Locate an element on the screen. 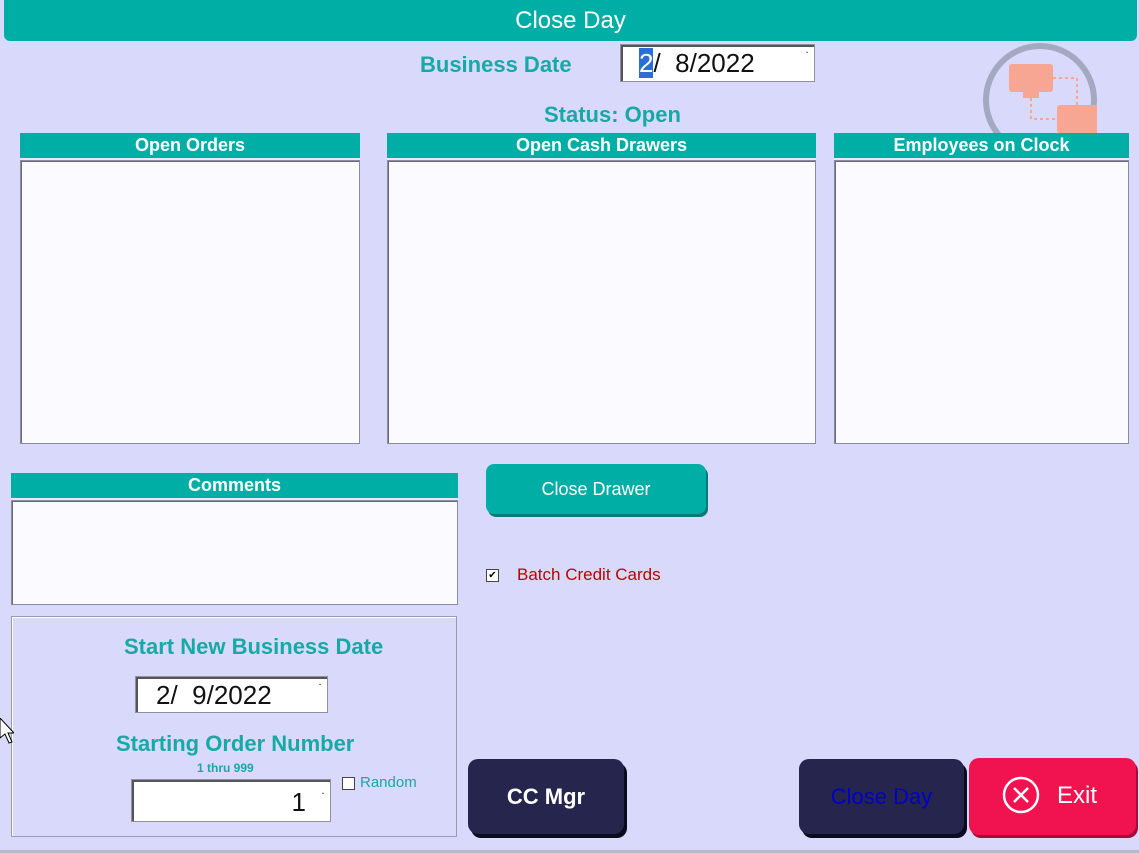 The width and height of the screenshot is (1139, 853). close-day-button: Close Day is located at coordinates (881, 796).